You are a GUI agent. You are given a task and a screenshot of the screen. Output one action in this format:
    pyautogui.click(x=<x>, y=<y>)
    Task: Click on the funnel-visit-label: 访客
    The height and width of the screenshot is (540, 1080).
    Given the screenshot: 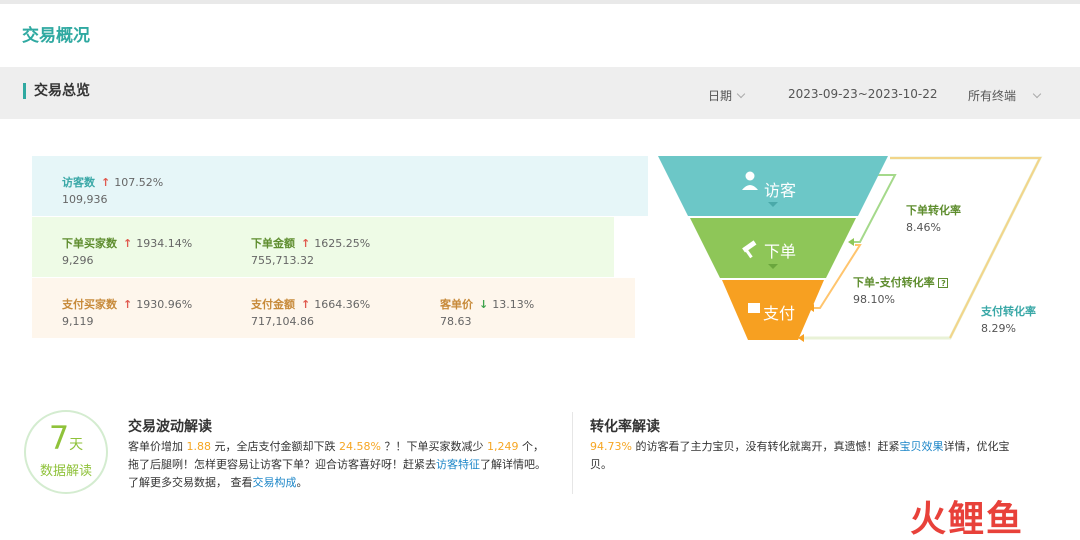 What is the action you would take?
    pyautogui.click(x=780, y=190)
    